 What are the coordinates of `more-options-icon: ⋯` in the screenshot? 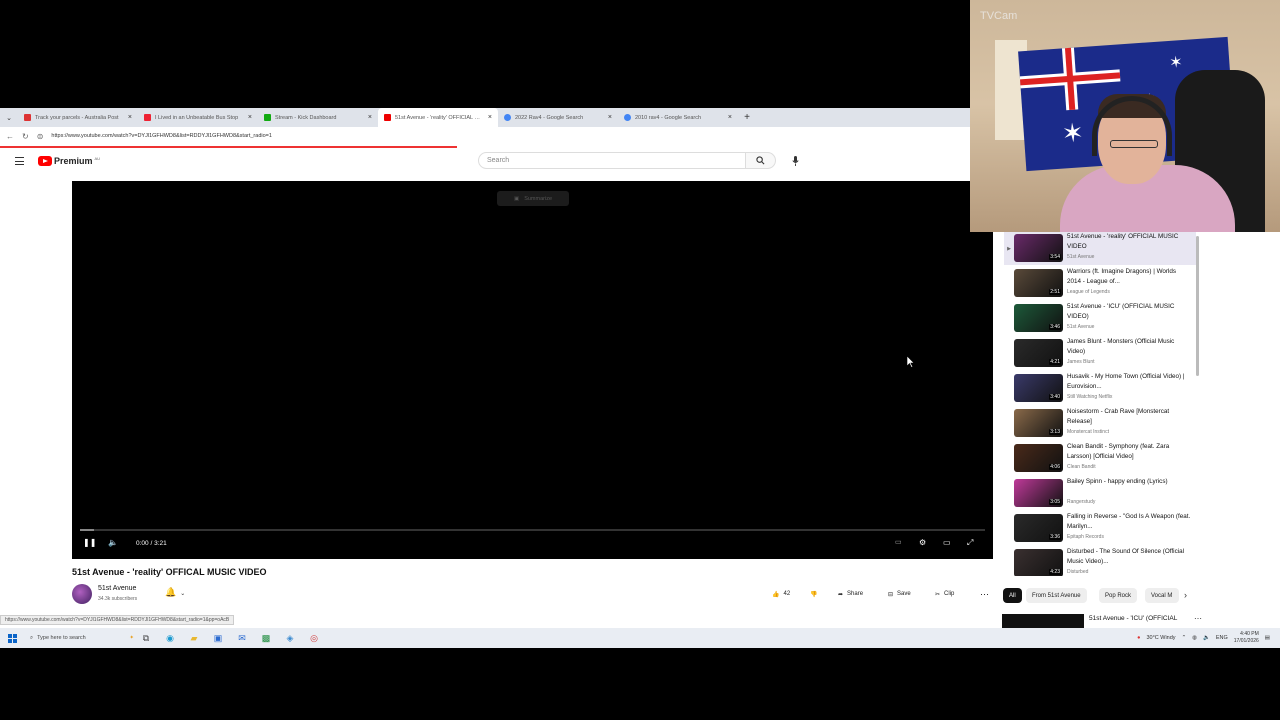 It's located at (1198, 618).